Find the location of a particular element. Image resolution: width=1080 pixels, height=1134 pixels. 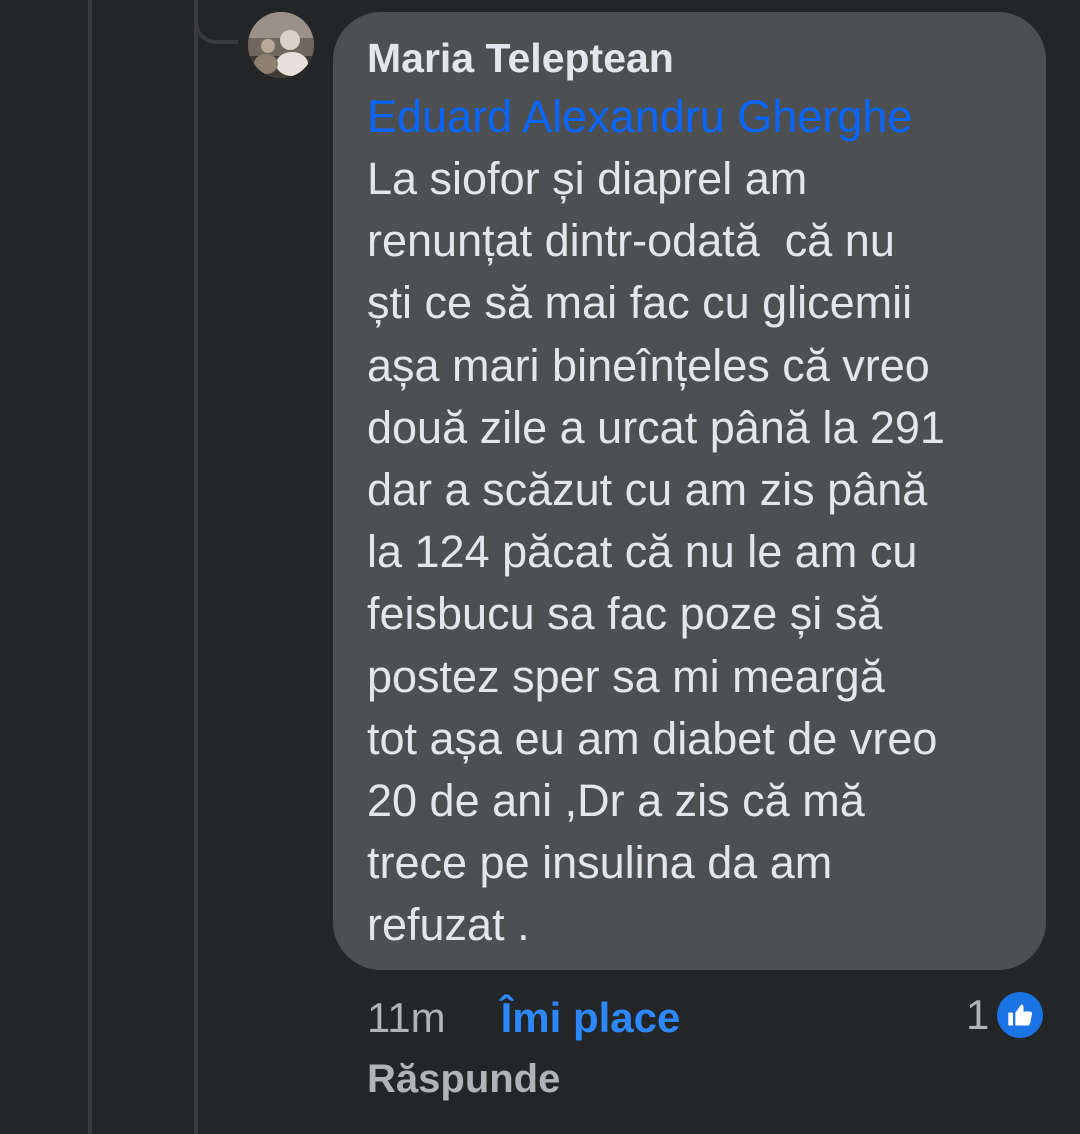

reaction-count: 1 is located at coordinates (978, 1014).